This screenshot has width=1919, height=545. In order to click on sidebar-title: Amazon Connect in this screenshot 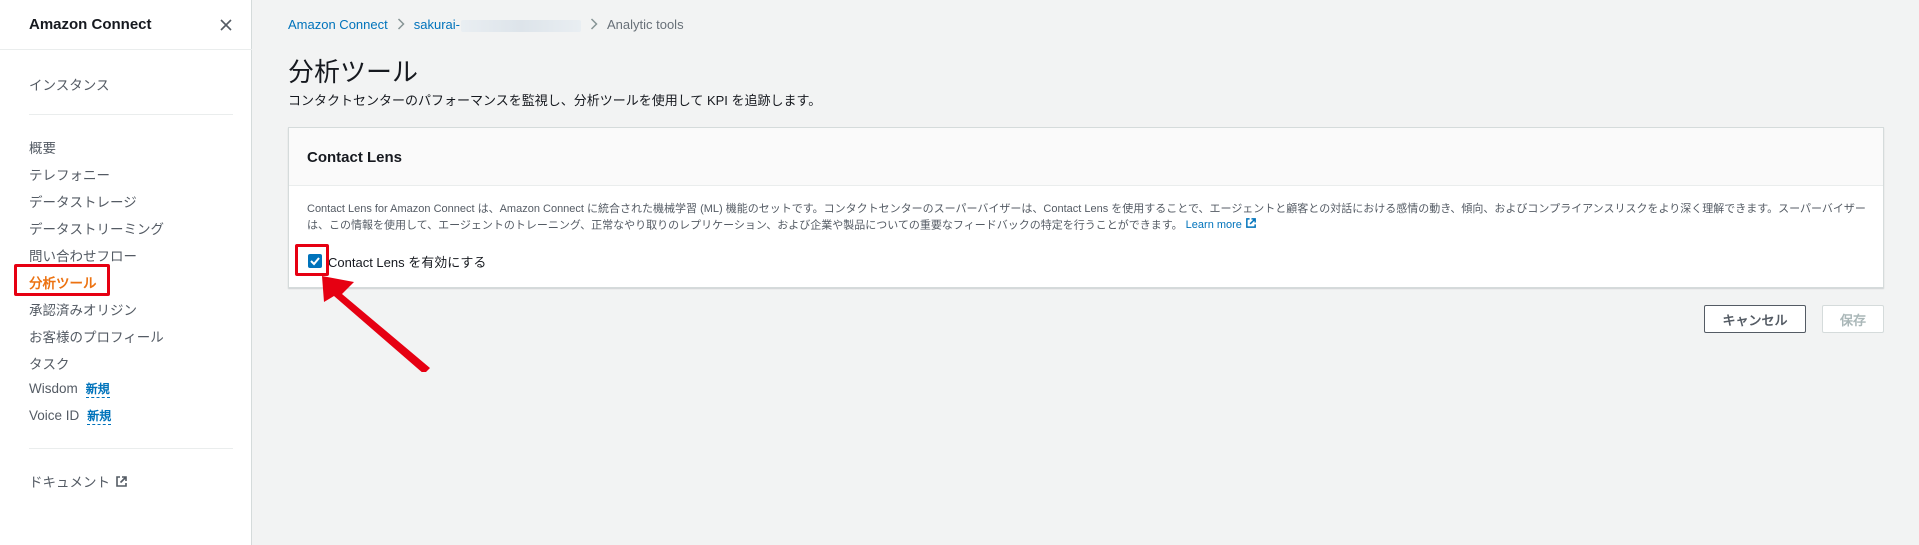, I will do `click(90, 24)`.